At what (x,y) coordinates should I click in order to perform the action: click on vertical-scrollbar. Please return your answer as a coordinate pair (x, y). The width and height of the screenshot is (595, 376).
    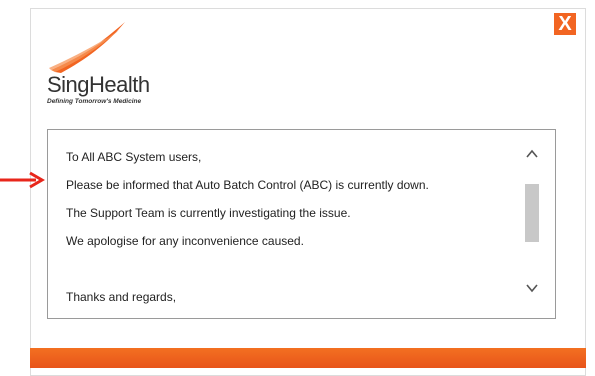
    Looking at the image, I should click on (532, 224).